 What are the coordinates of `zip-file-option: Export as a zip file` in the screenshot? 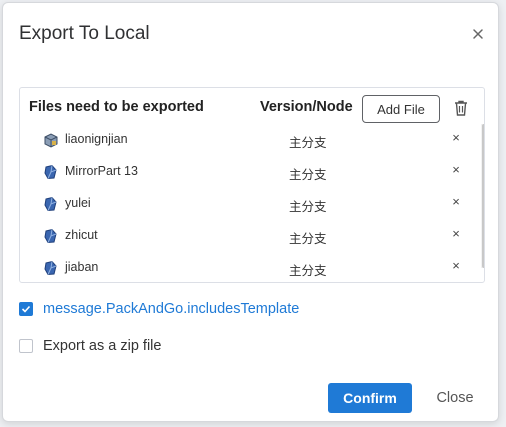 It's located at (90, 346).